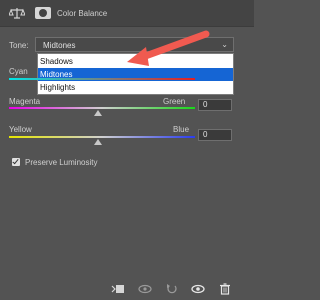 The width and height of the screenshot is (320, 300). What do you see at coordinates (59, 45) in the screenshot?
I see `tone-select-value: Midtones` at bounding box center [59, 45].